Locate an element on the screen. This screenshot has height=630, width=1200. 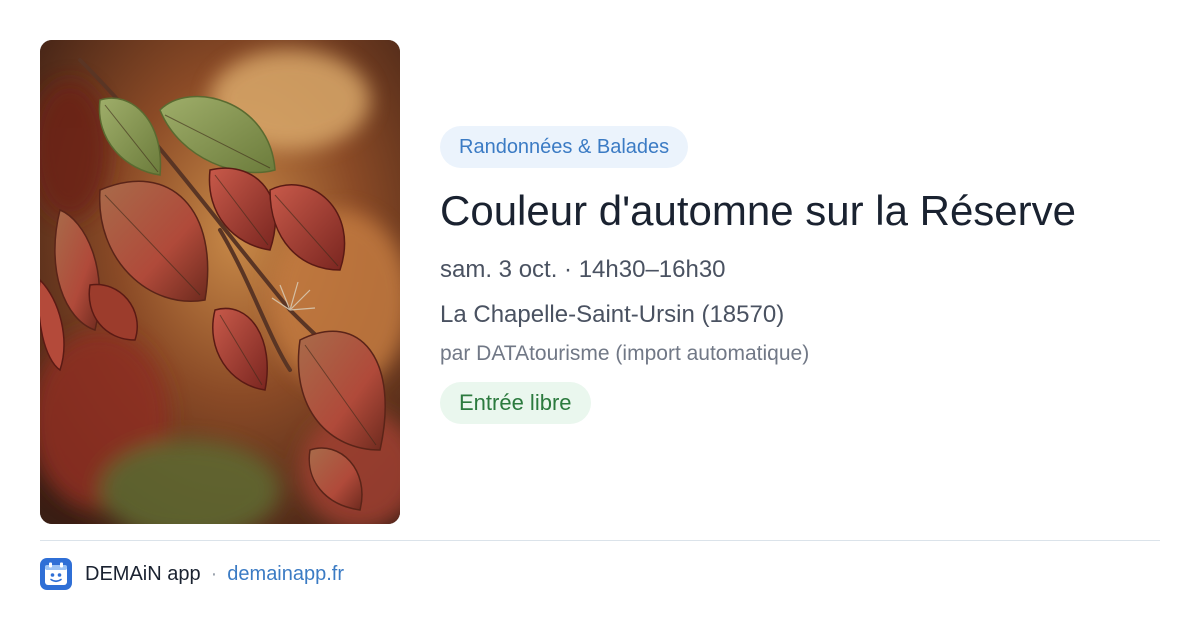
event-organizer: par DATAtourisme (import automatique) is located at coordinates (625, 353).